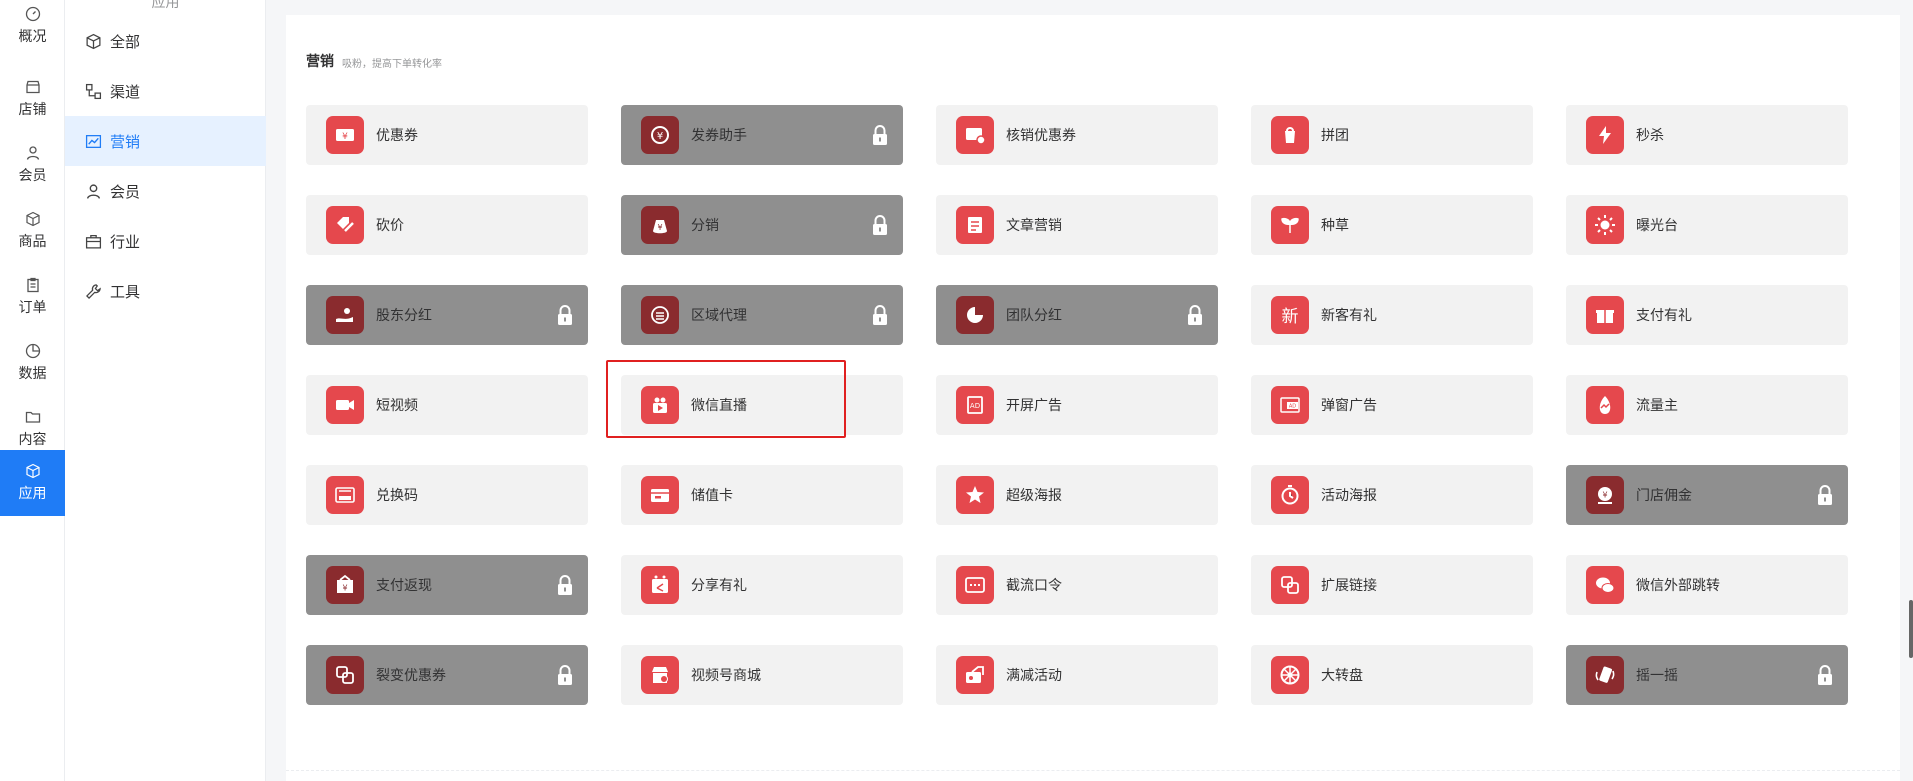 This screenshot has height=781, width=1913. Describe the element at coordinates (1392, 495) in the screenshot. I see `app-card: 活动海报` at that location.